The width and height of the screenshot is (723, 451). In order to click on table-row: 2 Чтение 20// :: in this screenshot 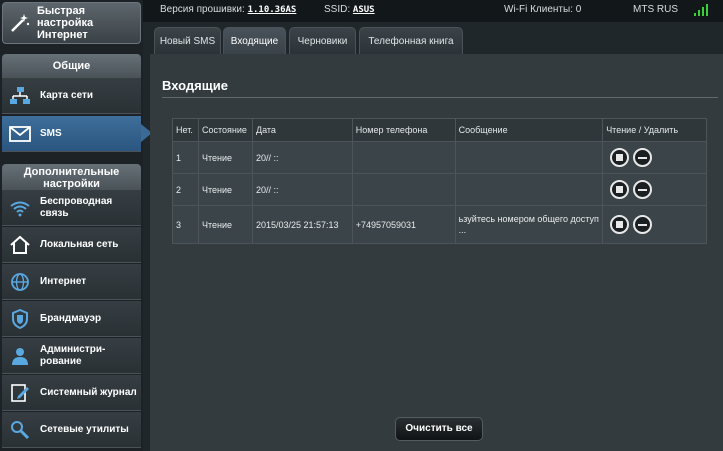, I will do `click(439, 189)`.